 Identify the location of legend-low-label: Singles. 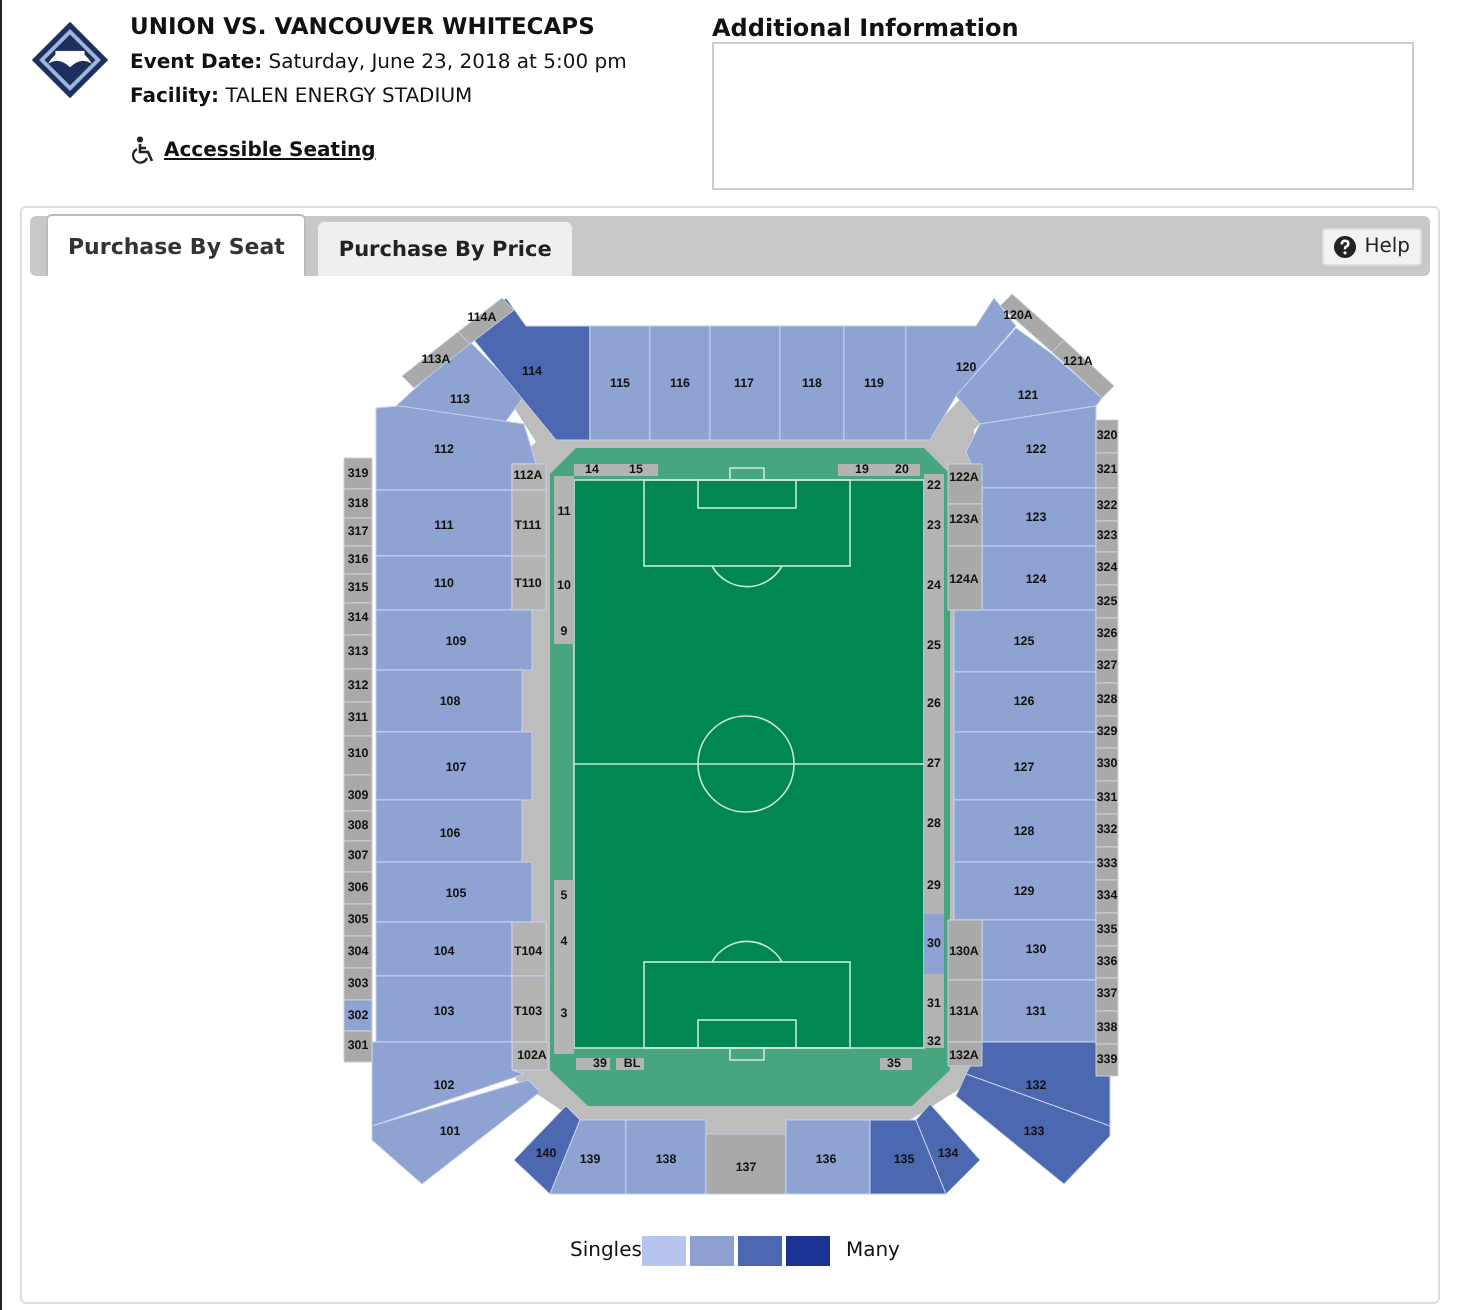
(606, 1251).